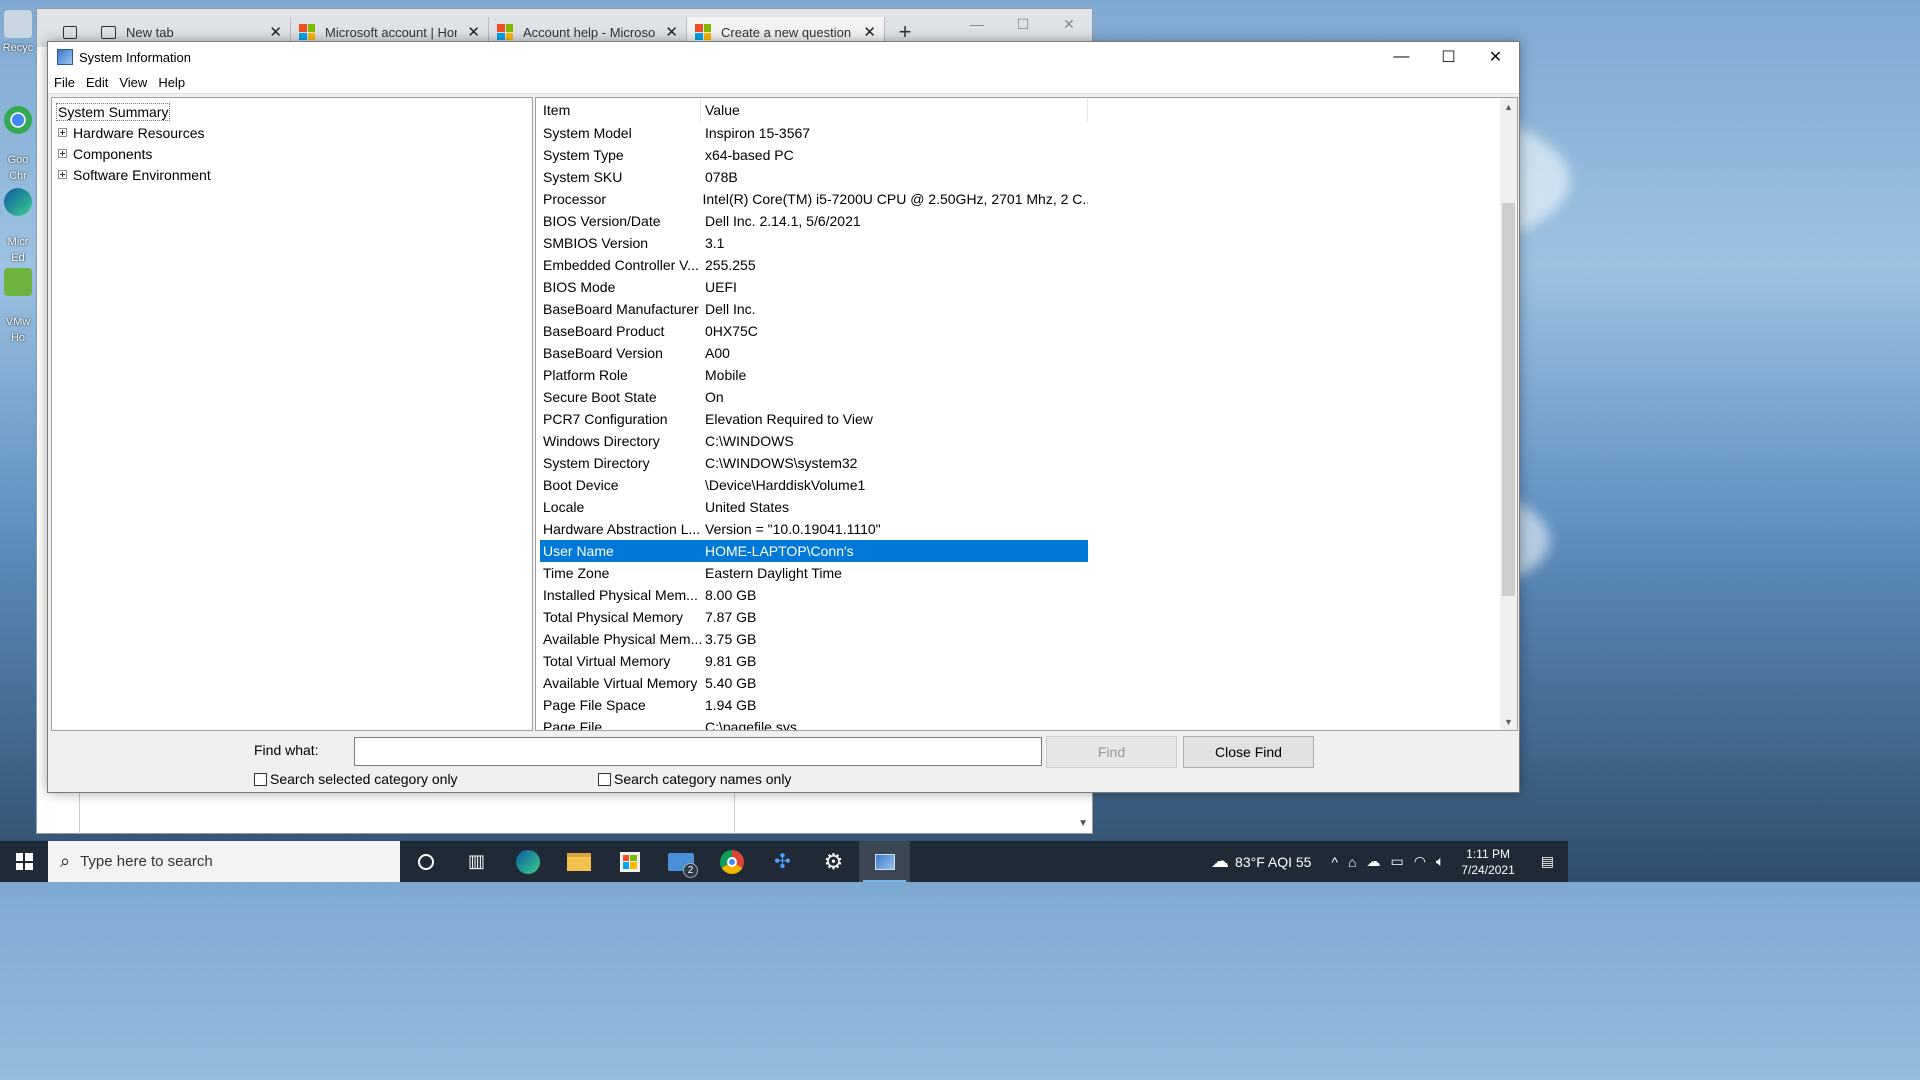  What do you see at coordinates (783, 57) in the screenshot?
I see `title-bar: System Information — ☐ ✕` at bounding box center [783, 57].